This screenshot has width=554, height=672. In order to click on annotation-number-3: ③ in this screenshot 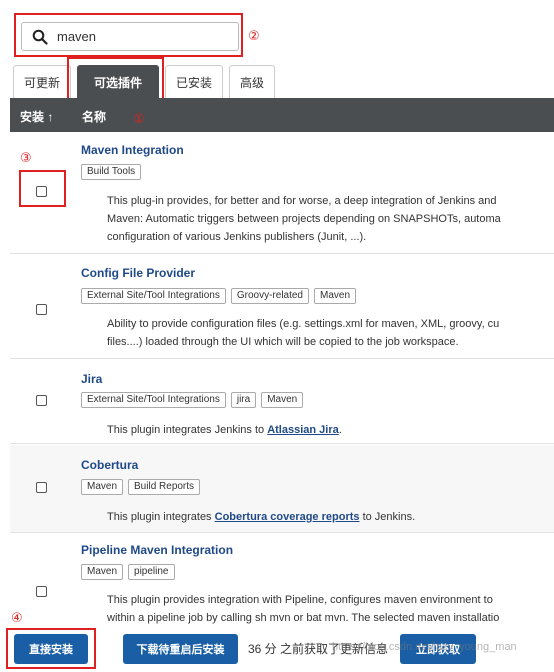, I will do `click(26, 158)`.